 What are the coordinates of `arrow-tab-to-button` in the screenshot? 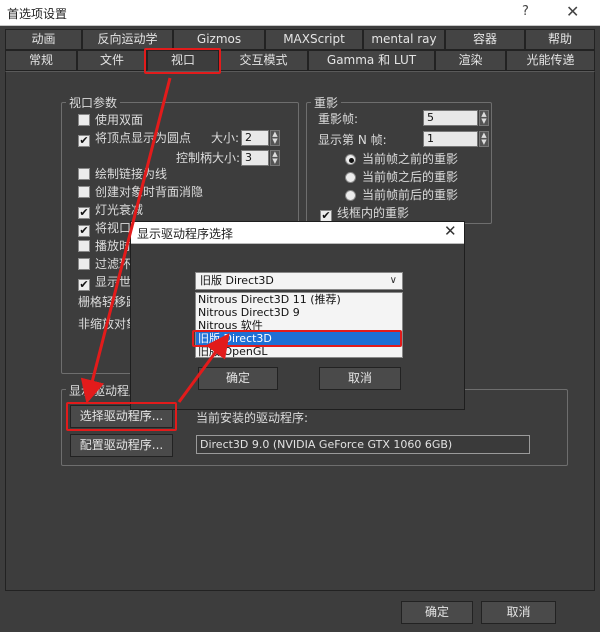 It's located at (126, 240).